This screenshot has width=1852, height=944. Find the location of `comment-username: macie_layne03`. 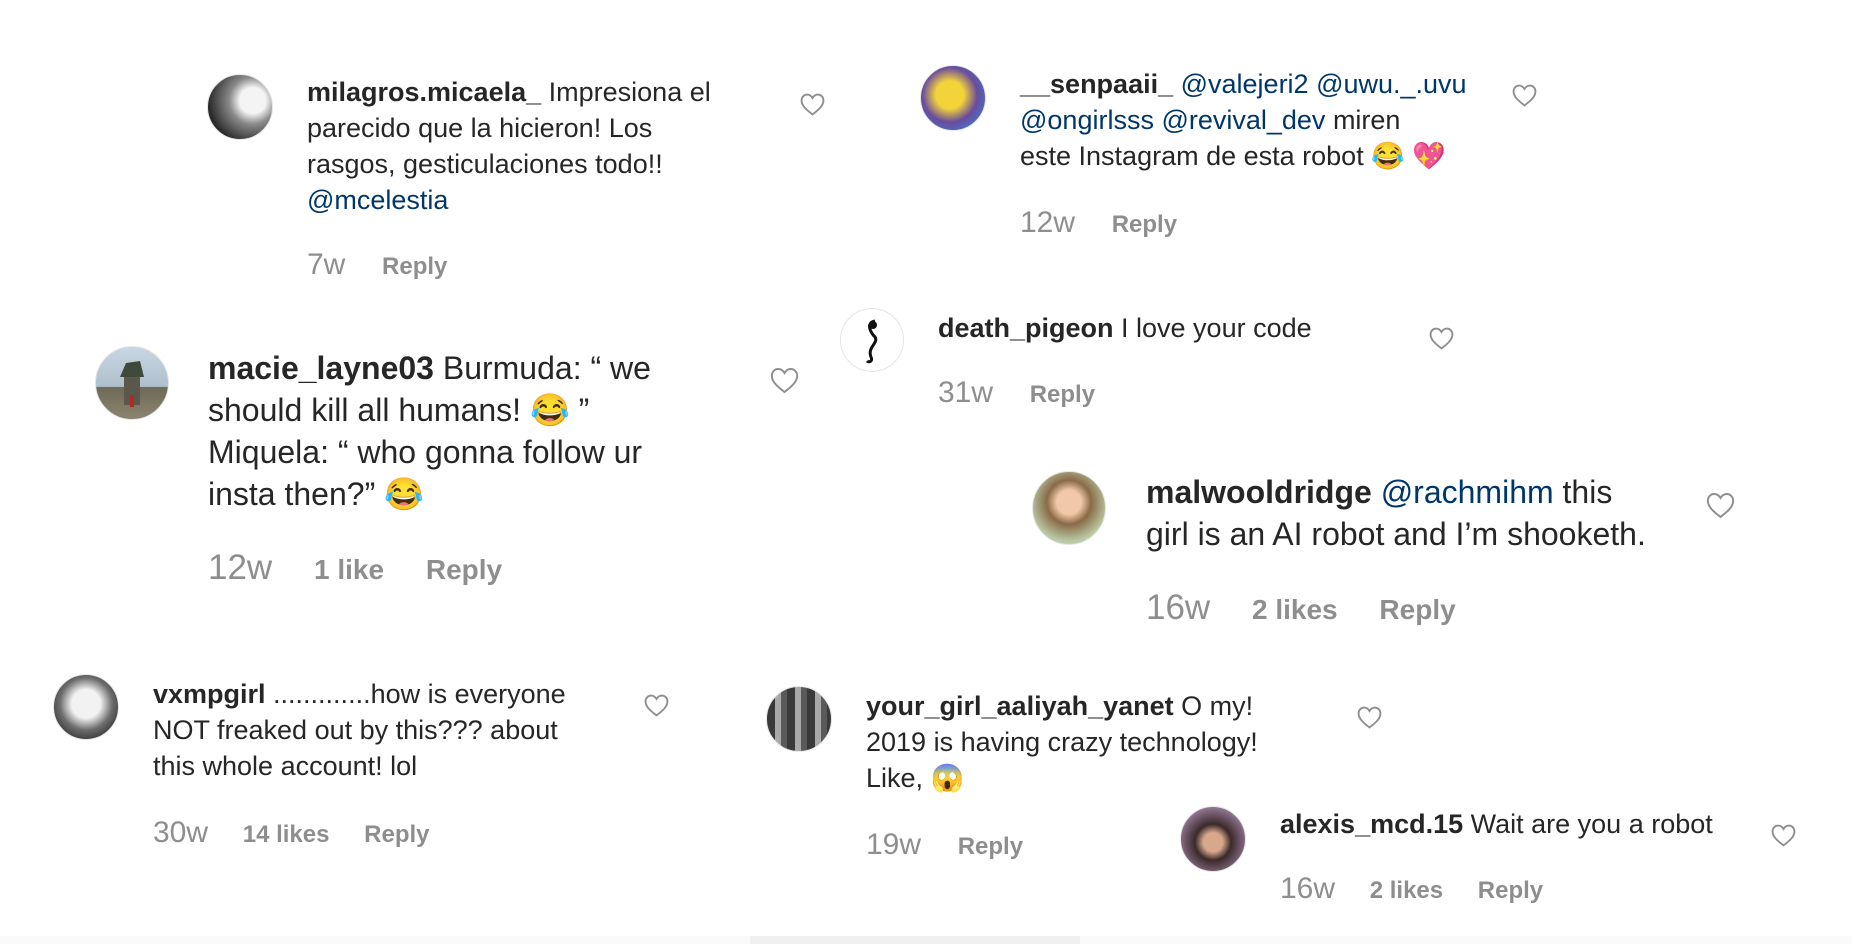

comment-username: macie_layne03 is located at coordinates (321, 368).